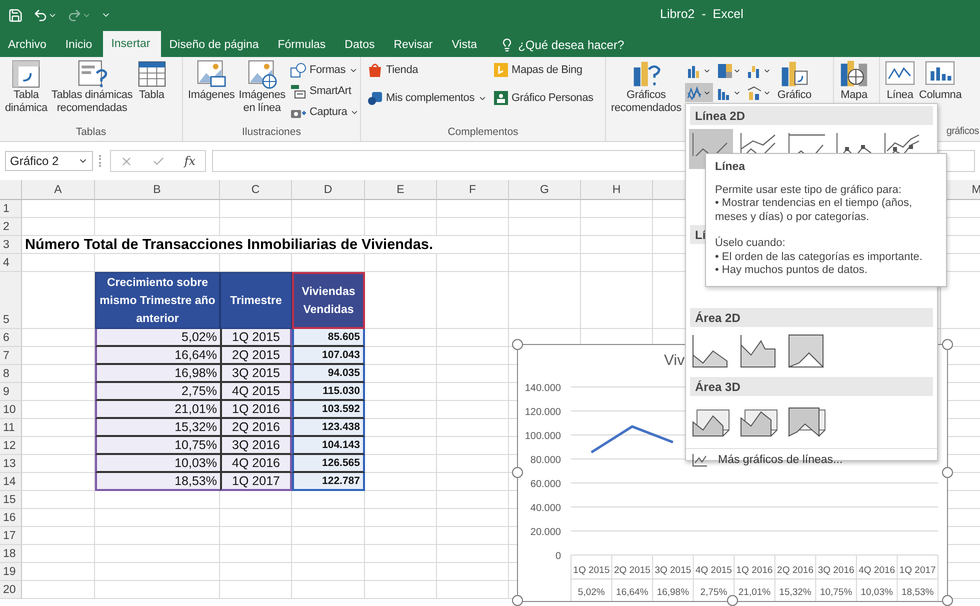 Image resolution: width=980 pixels, height=606 pixels. What do you see at coordinates (11, 338) in the screenshot?
I see `row-header: 6` at bounding box center [11, 338].